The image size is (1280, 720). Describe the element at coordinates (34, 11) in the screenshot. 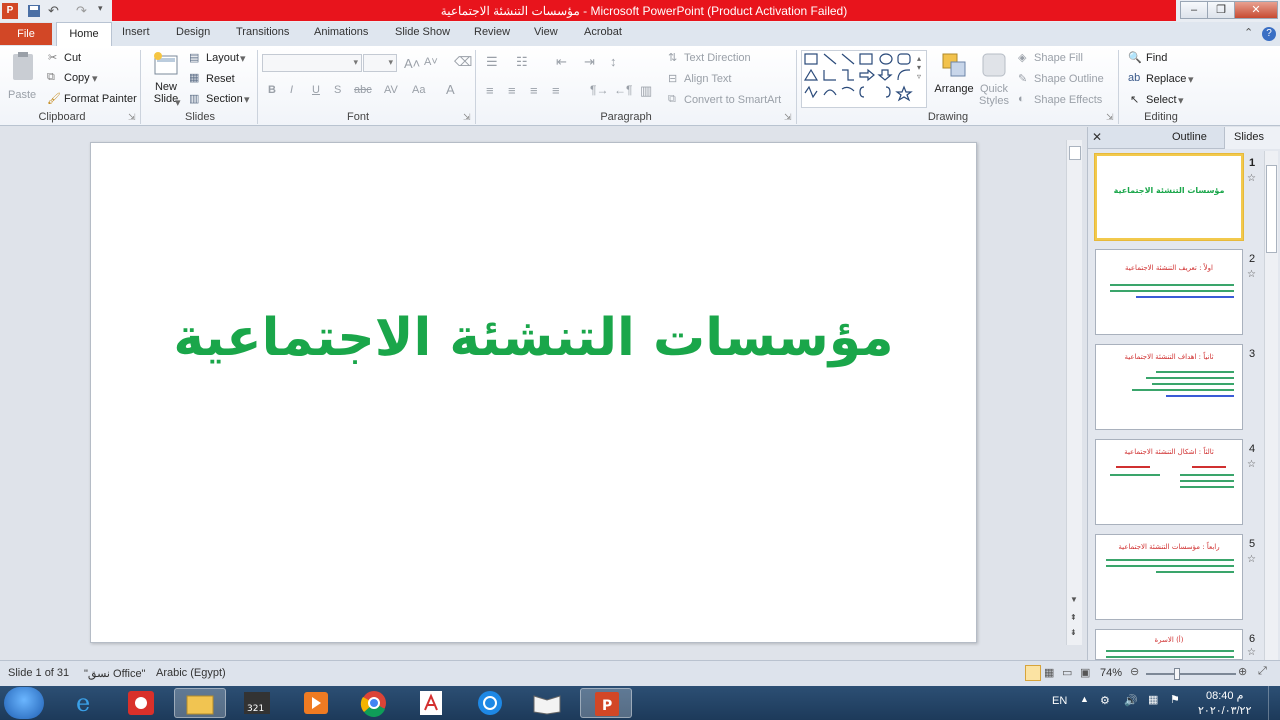

I see `save-icon` at that location.